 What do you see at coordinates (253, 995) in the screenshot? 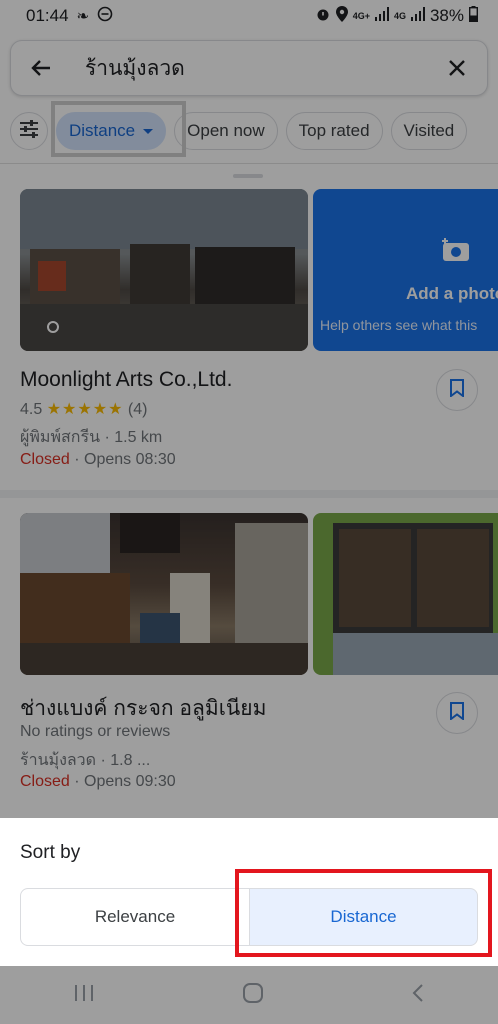
I see `home-icon` at bounding box center [253, 995].